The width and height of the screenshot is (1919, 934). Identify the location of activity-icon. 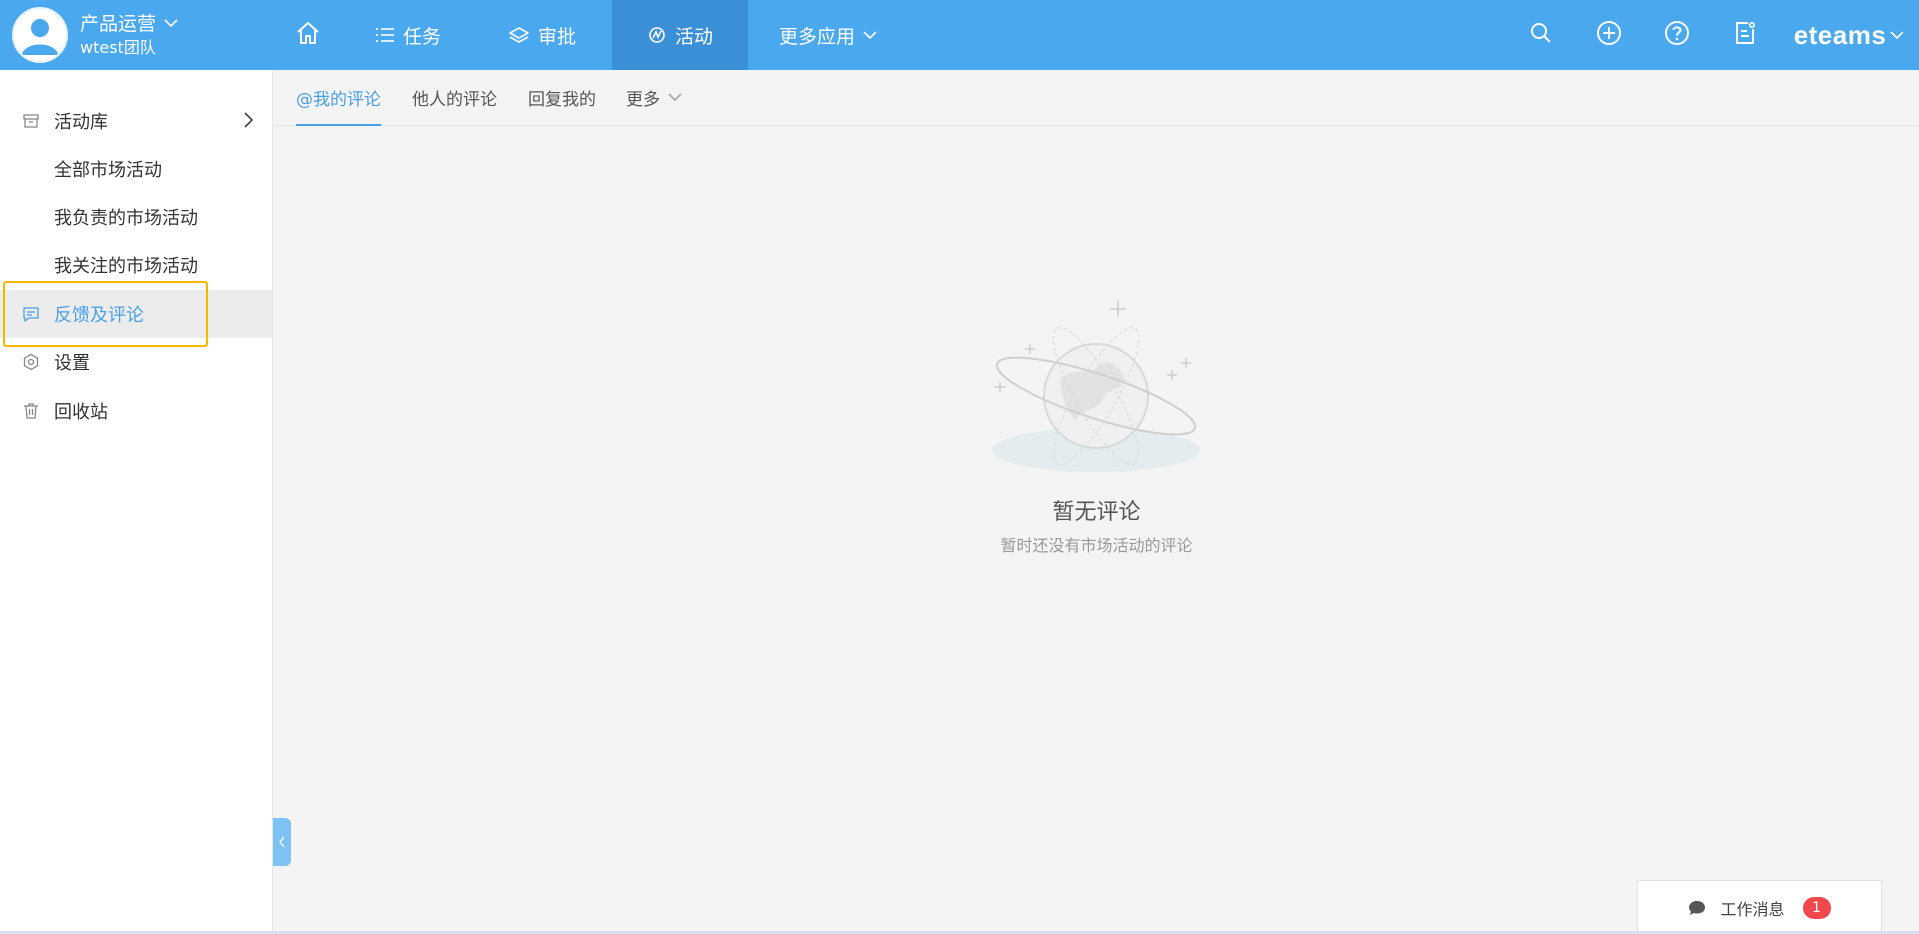
(657, 35).